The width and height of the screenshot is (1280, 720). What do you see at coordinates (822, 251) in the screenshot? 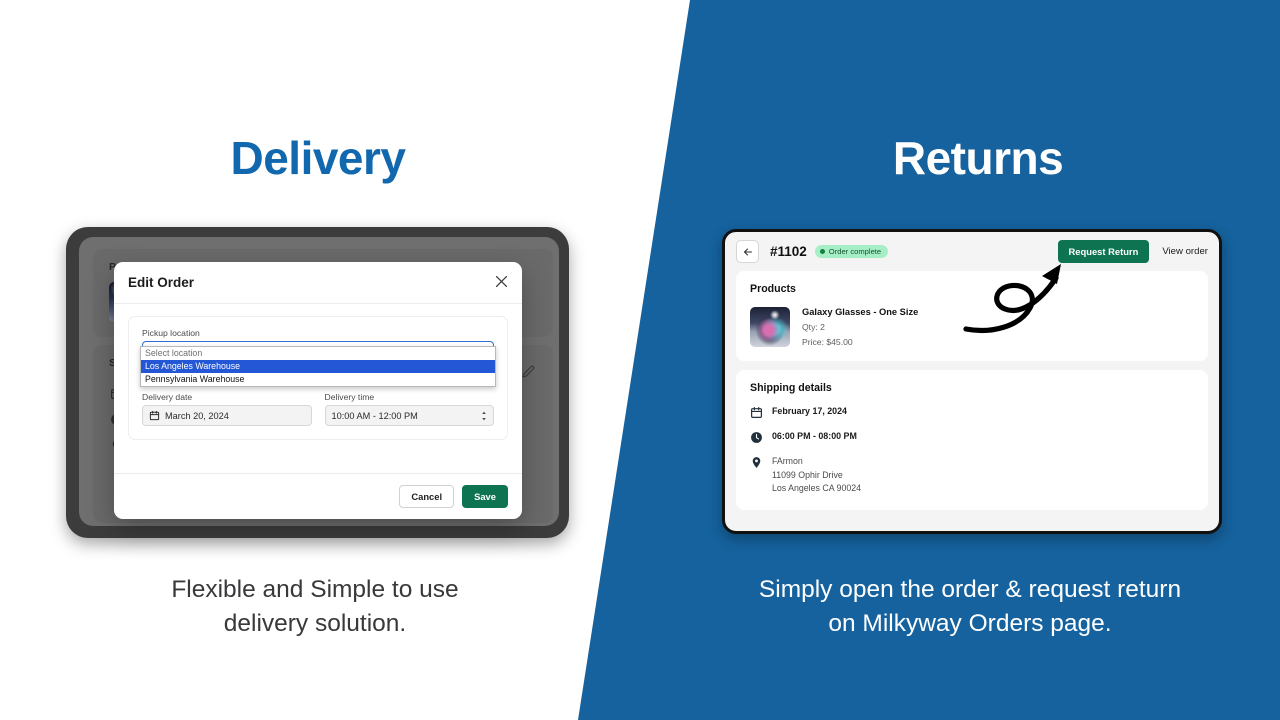
I see `status-dot-icon` at bounding box center [822, 251].